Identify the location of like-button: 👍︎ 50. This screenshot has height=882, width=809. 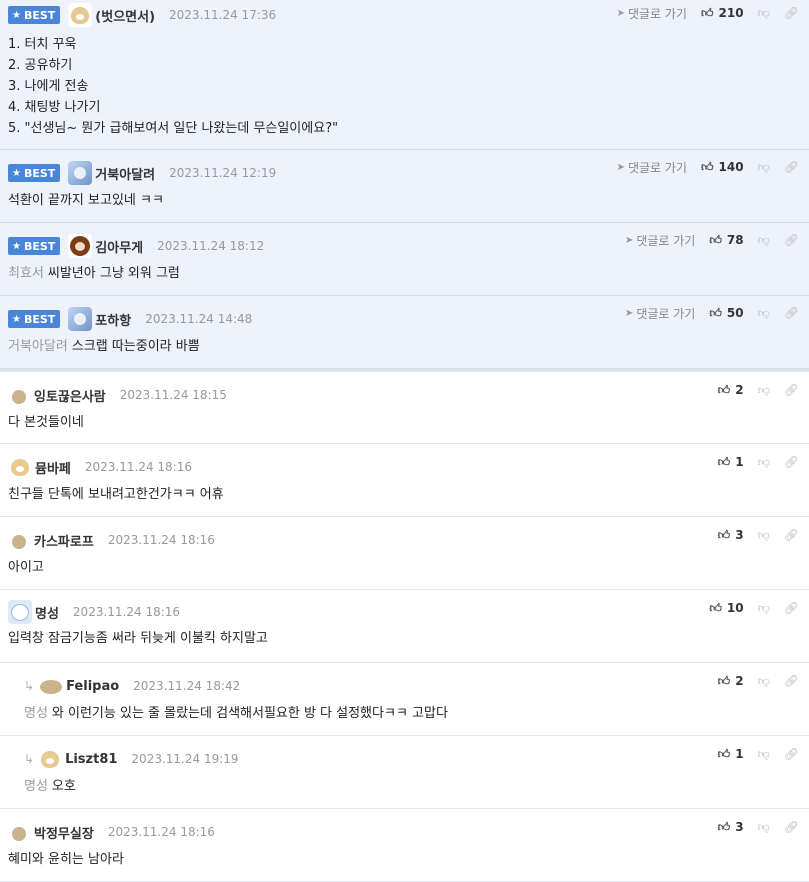
(726, 313).